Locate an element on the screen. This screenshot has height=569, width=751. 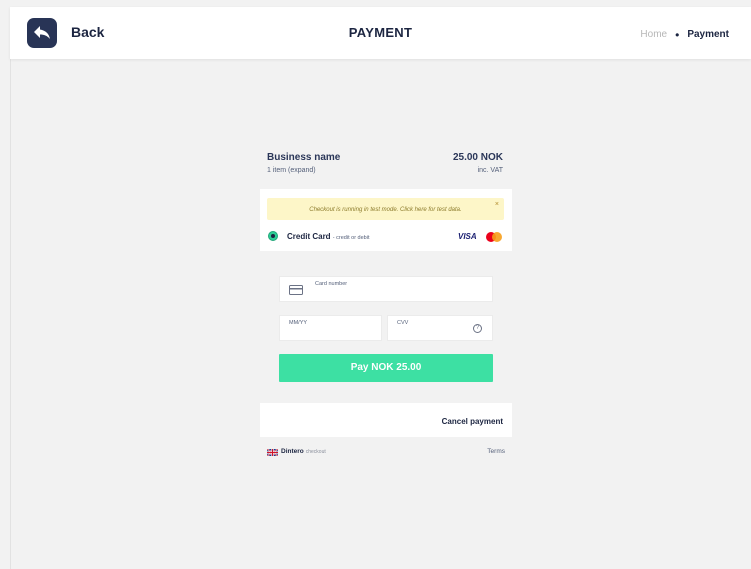
expiry-placeholder: MM/YY is located at coordinates (298, 323).